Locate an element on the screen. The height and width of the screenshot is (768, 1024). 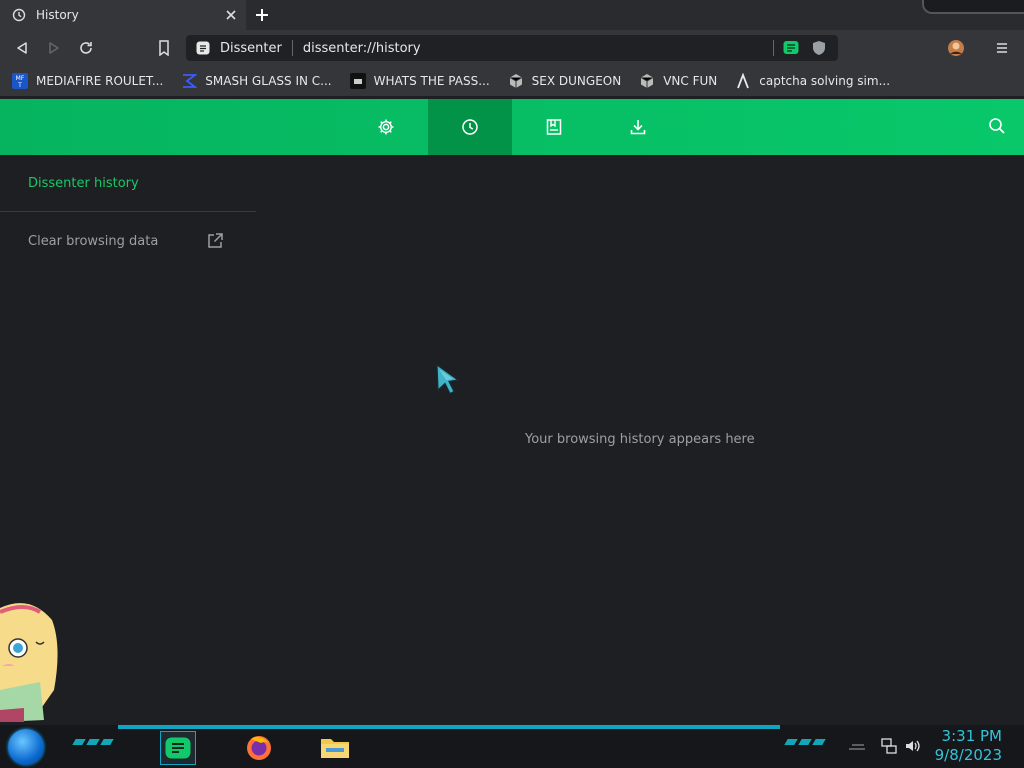
sigma-icon is located at coordinates (189, 81).